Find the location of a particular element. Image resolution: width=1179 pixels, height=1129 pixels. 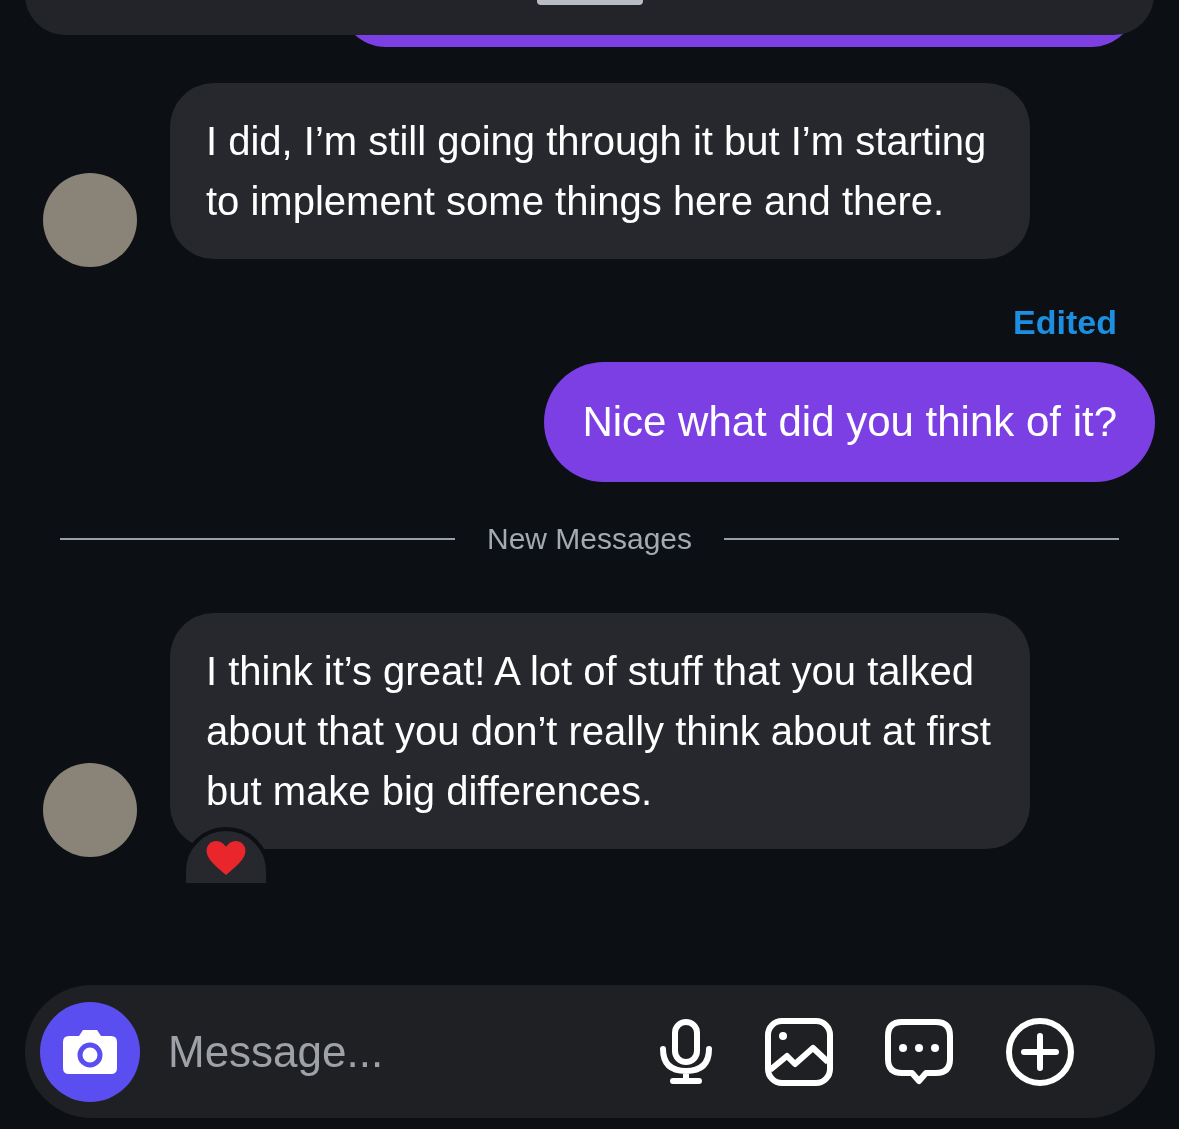

chat-bubble-icon is located at coordinates (919, 1051).